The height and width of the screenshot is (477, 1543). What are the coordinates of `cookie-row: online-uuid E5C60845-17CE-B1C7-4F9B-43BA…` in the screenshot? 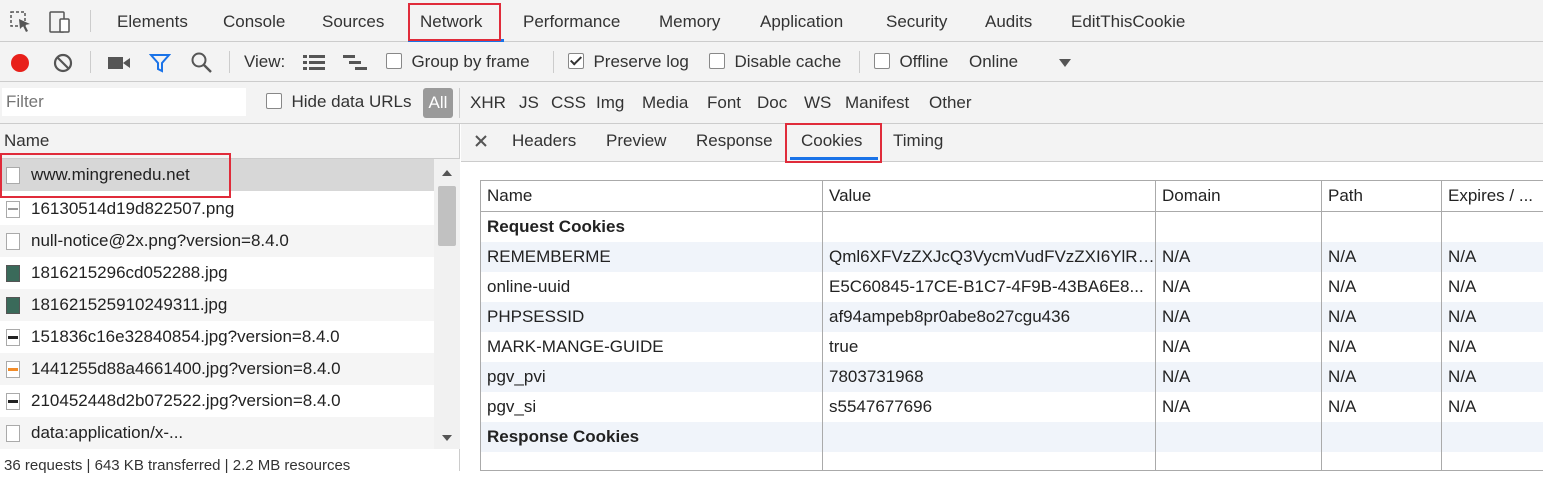 It's located at (1012, 287).